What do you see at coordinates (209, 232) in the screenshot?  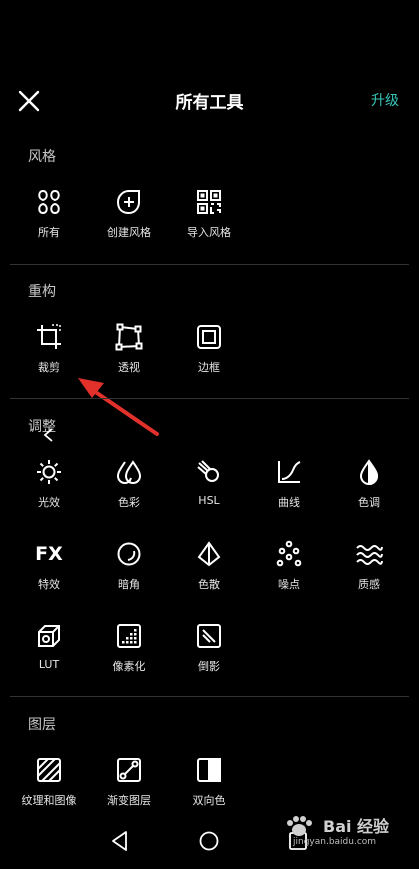 I see `tool-label: 导入风格` at bounding box center [209, 232].